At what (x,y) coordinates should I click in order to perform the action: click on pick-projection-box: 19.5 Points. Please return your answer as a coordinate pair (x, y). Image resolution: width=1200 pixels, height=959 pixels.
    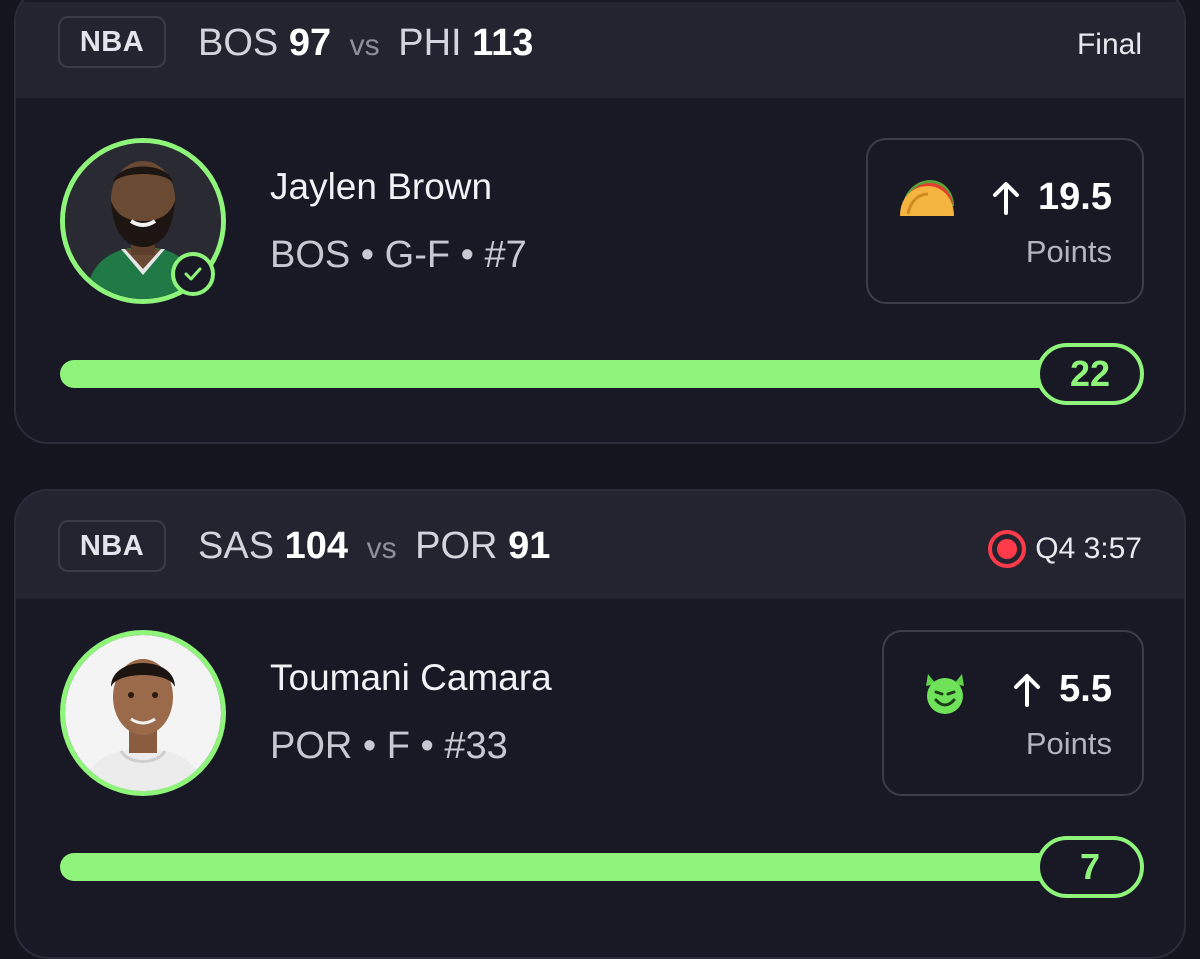
    Looking at the image, I should click on (1005, 221).